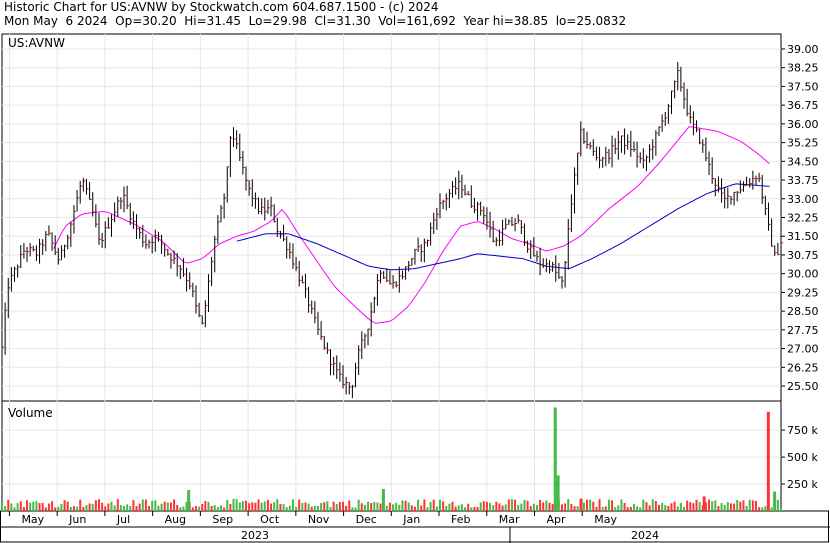  What do you see at coordinates (645, 535) in the screenshot?
I see `year-label-2024: 2024` at bounding box center [645, 535].